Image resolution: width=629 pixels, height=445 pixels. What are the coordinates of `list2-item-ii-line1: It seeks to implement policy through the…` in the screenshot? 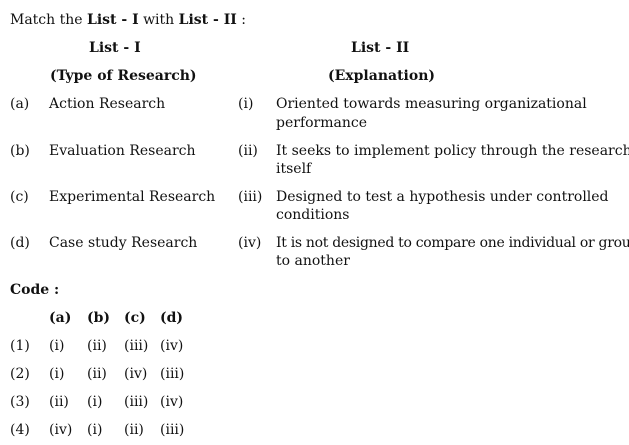 It's located at (452, 151).